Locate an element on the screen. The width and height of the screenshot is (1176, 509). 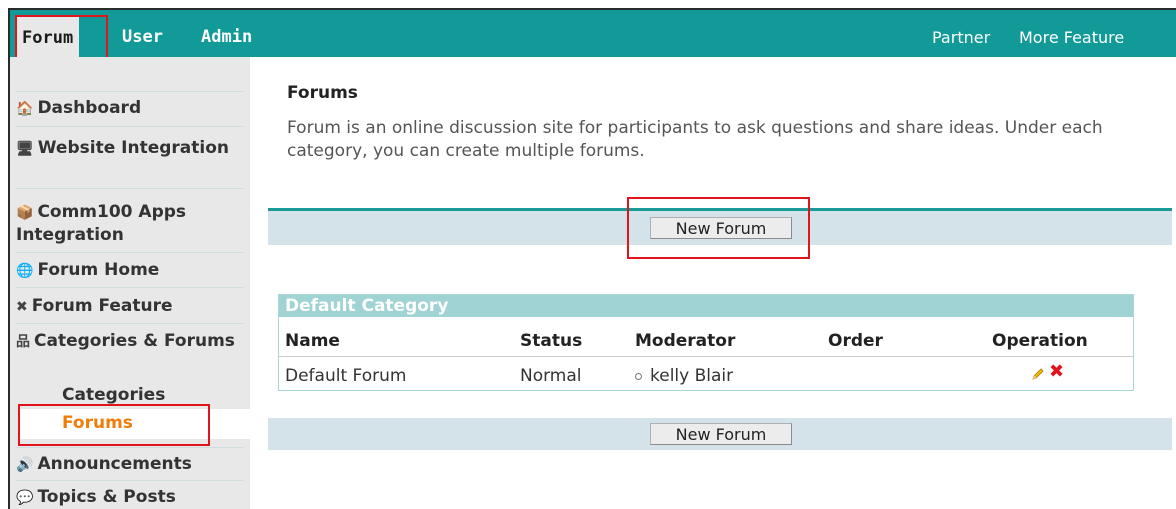
new-forum-button-bottom: New Forum is located at coordinates (721, 434).